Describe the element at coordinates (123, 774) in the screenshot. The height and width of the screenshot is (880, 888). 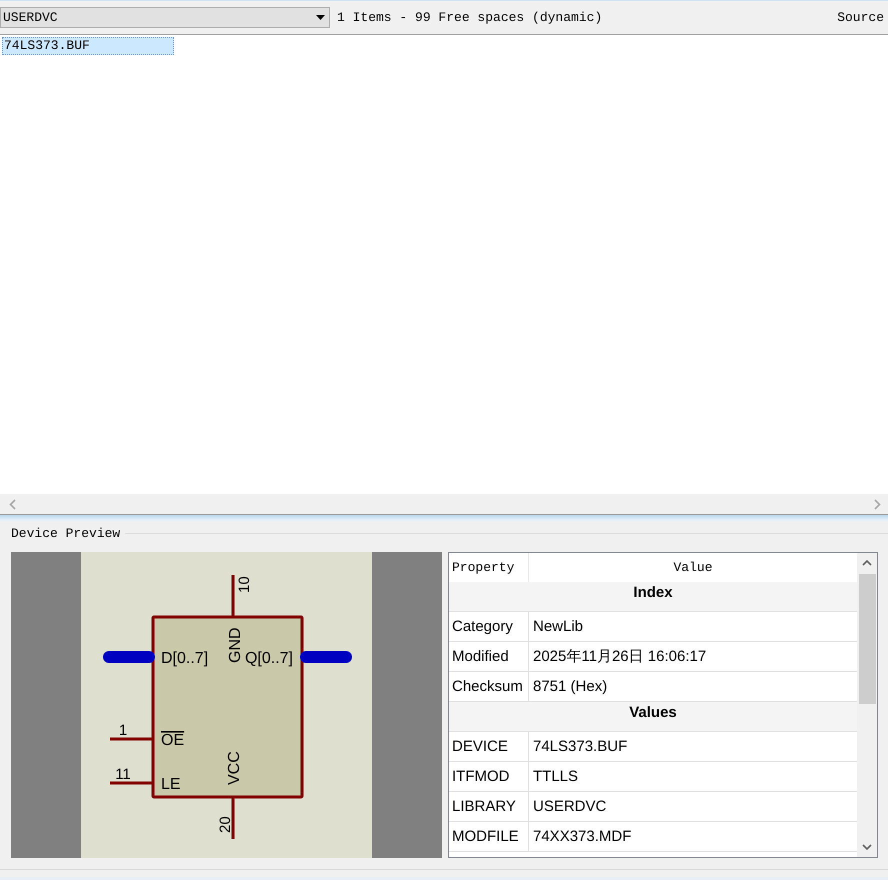
I see `pin-number: 11` at that location.